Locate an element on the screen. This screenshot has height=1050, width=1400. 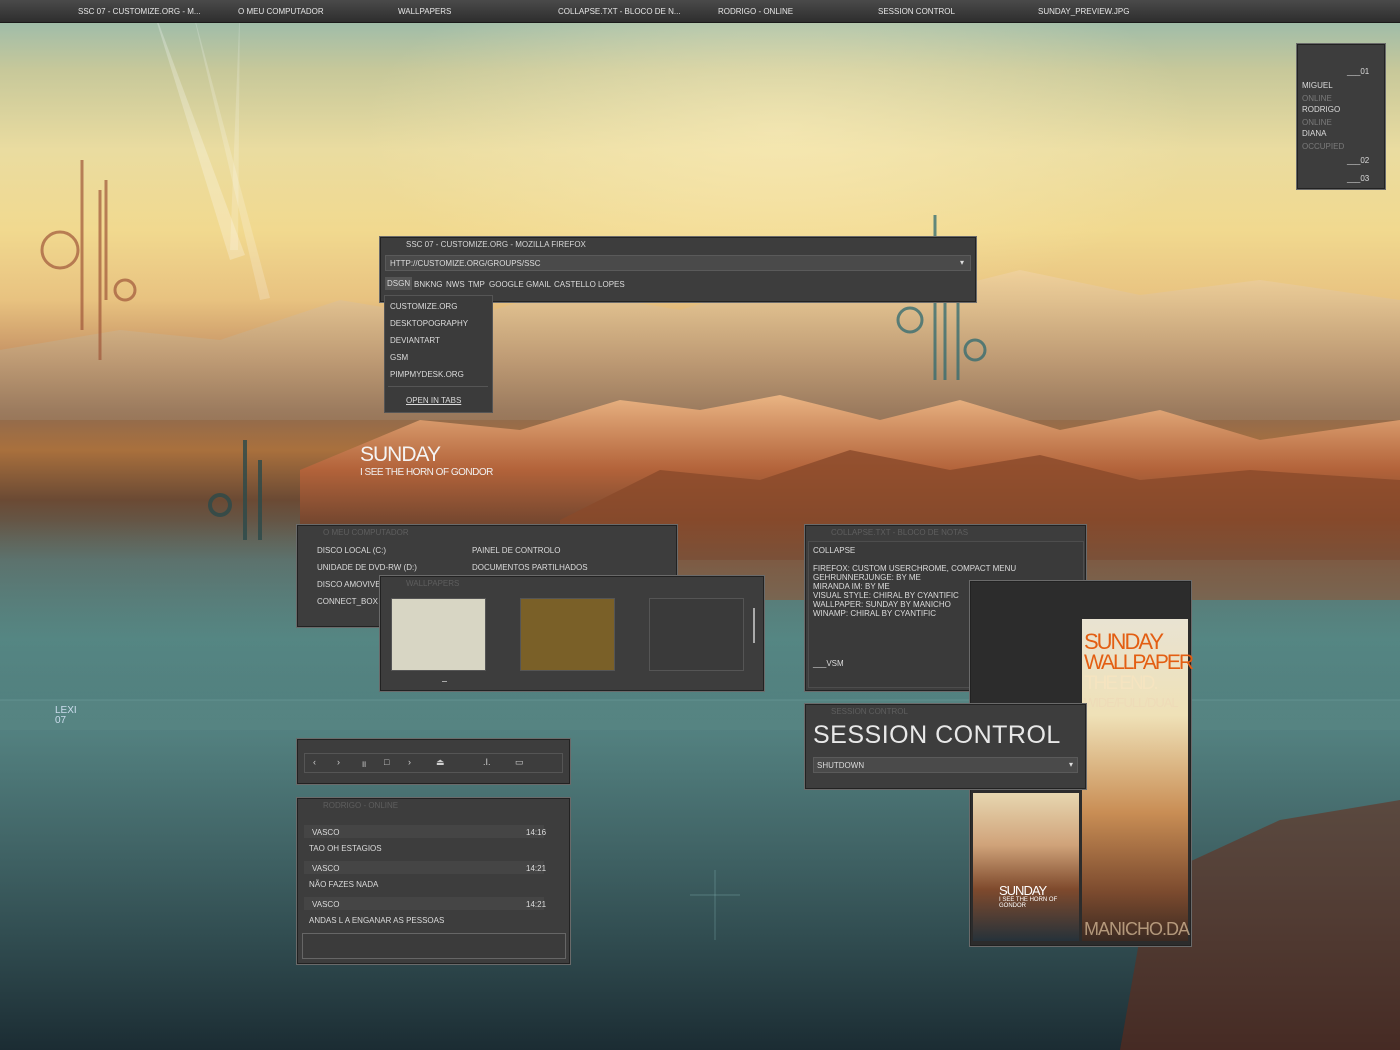
stop-icon: □ is located at coordinates (386, 762).